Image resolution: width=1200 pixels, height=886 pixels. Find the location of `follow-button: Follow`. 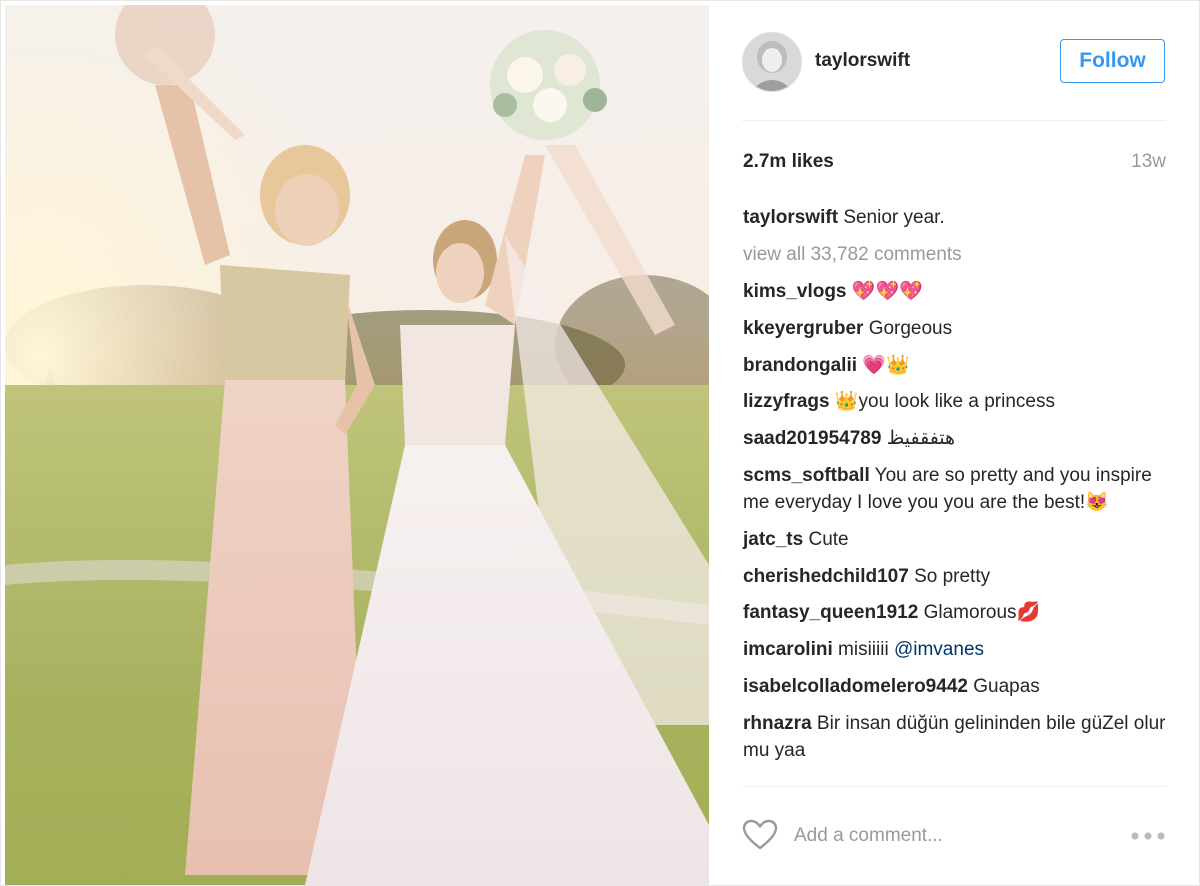

follow-button: Follow is located at coordinates (1112, 61).